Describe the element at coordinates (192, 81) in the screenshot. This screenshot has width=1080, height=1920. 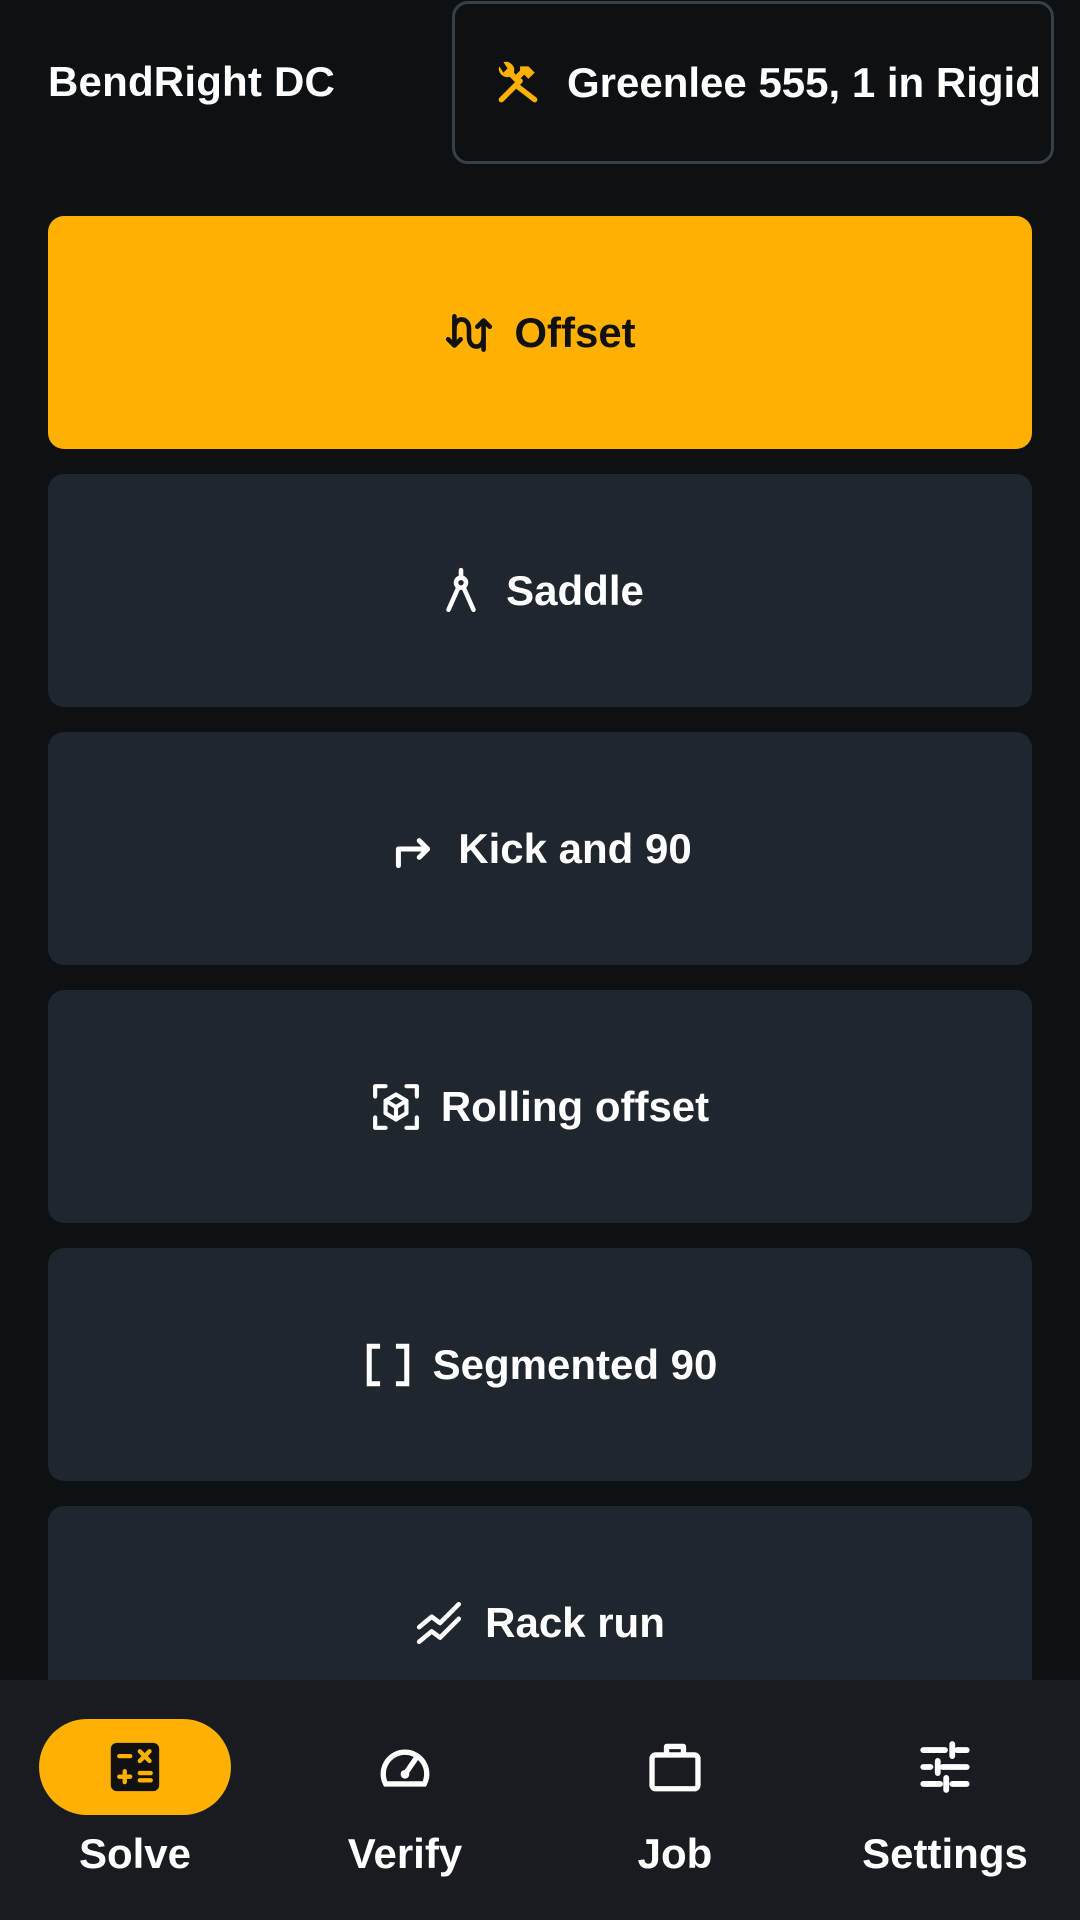
I see `app-title: BendRight DC` at that location.